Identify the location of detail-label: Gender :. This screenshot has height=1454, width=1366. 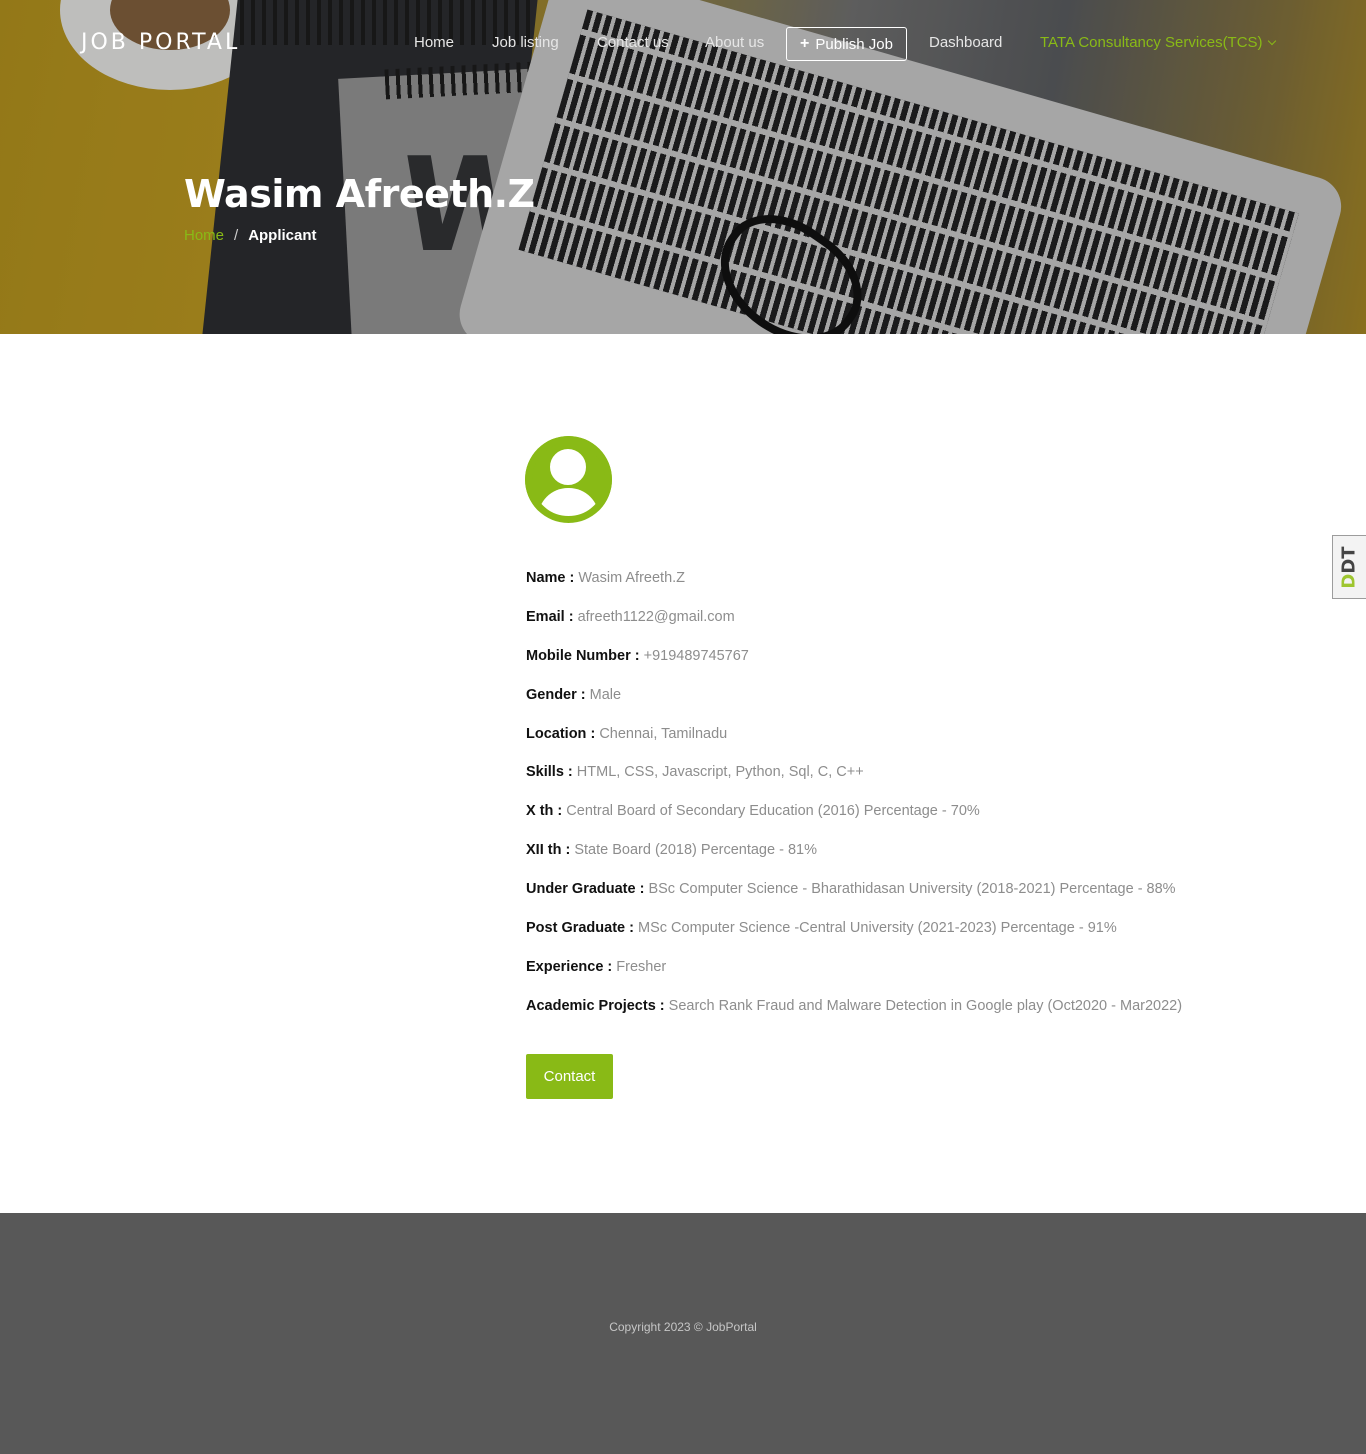
(556, 694).